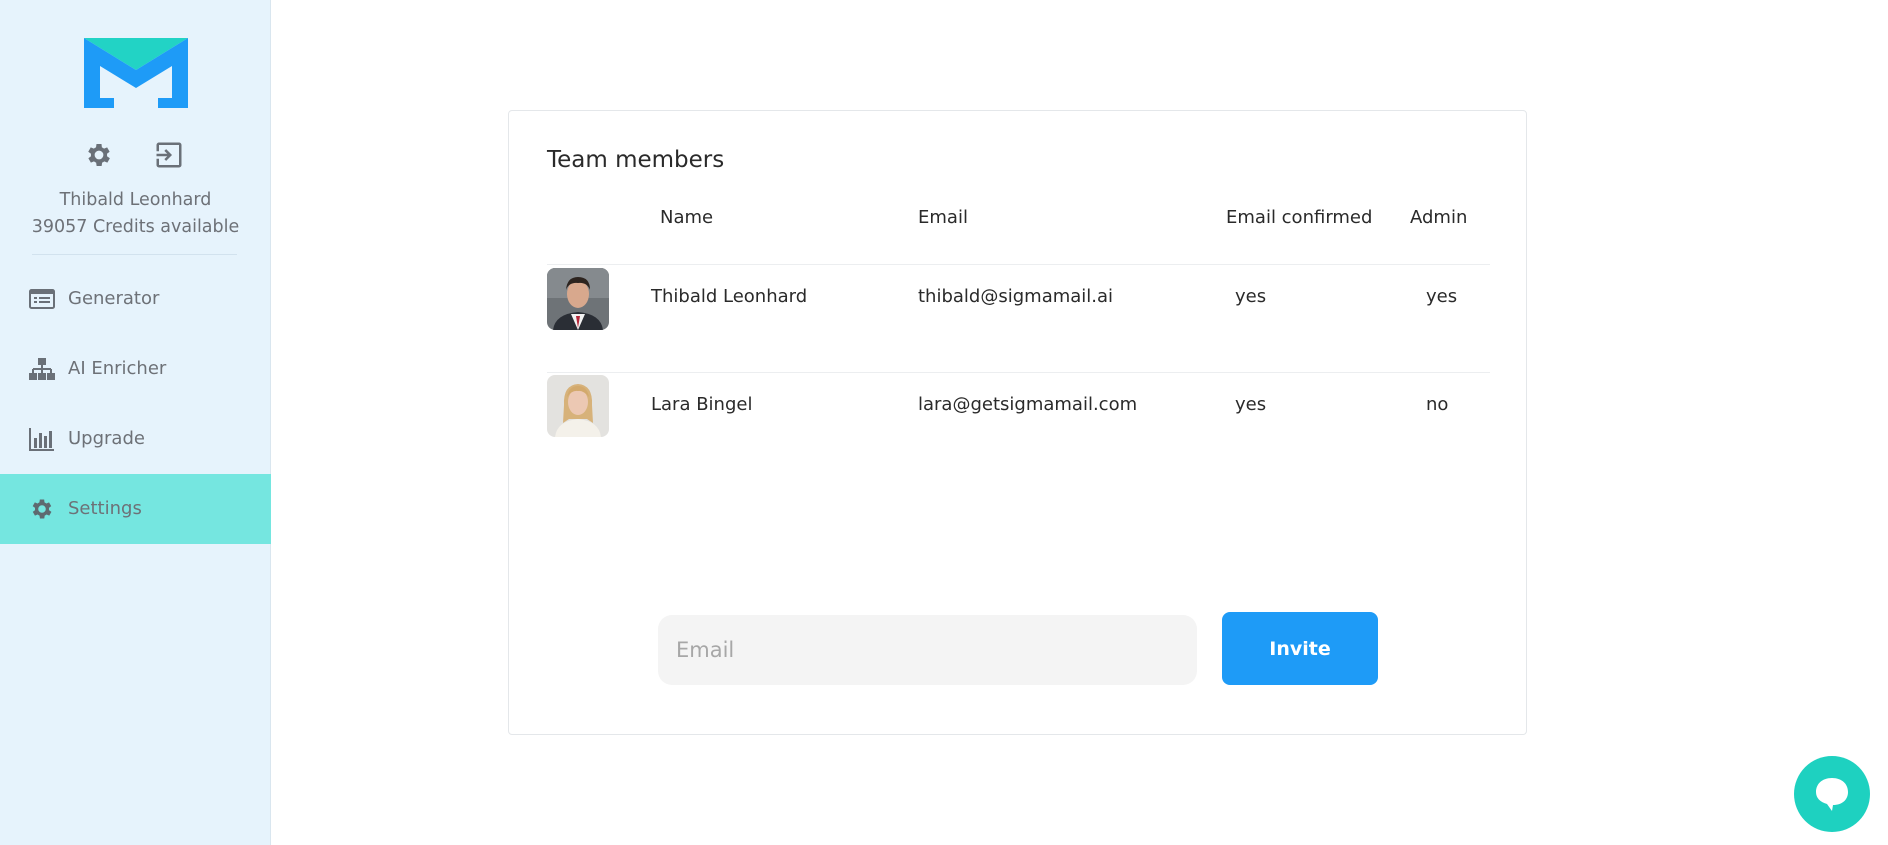 Image resolution: width=1888 pixels, height=845 pixels. What do you see at coordinates (169, 155) in the screenshot?
I see `logout-icon` at bounding box center [169, 155].